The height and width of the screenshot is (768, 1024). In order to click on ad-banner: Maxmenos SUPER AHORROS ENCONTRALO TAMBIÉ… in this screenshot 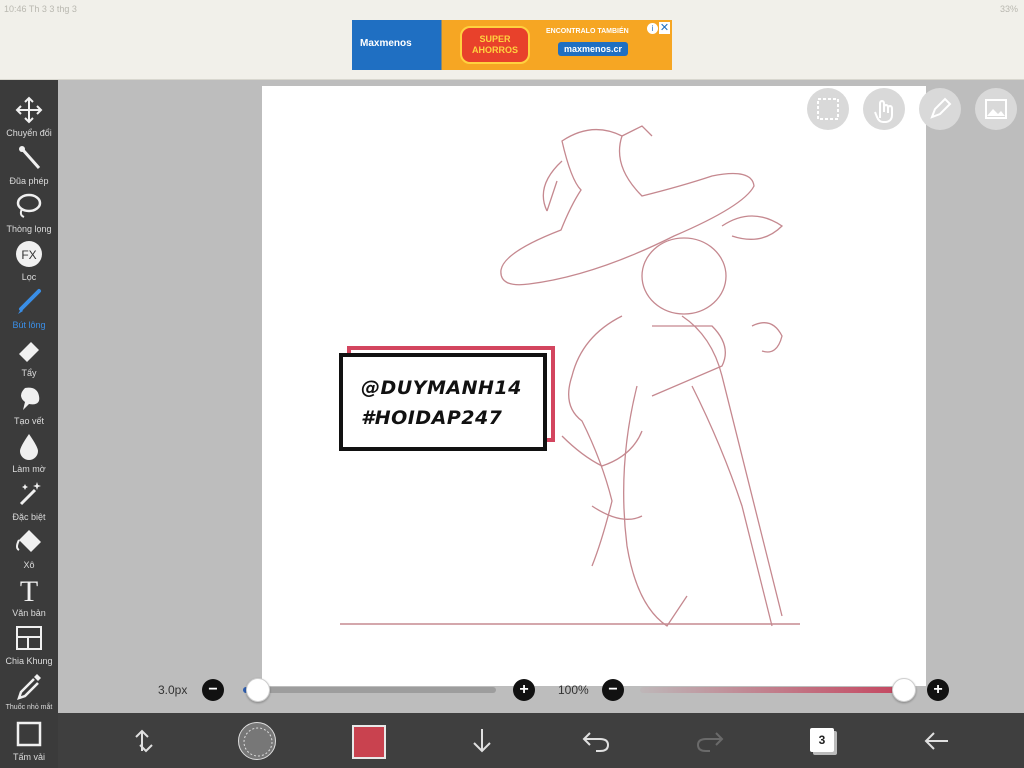, I will do `click(512, 45)`.